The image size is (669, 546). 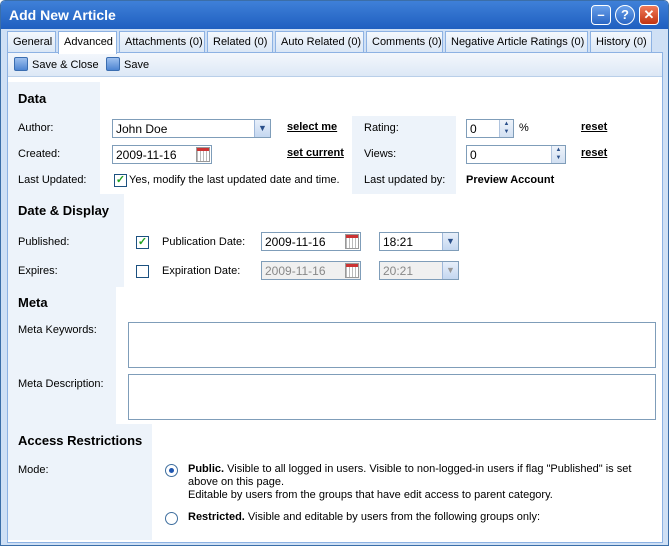 I want to click on rating-reset-link: reset, so click(x=594, y=127).